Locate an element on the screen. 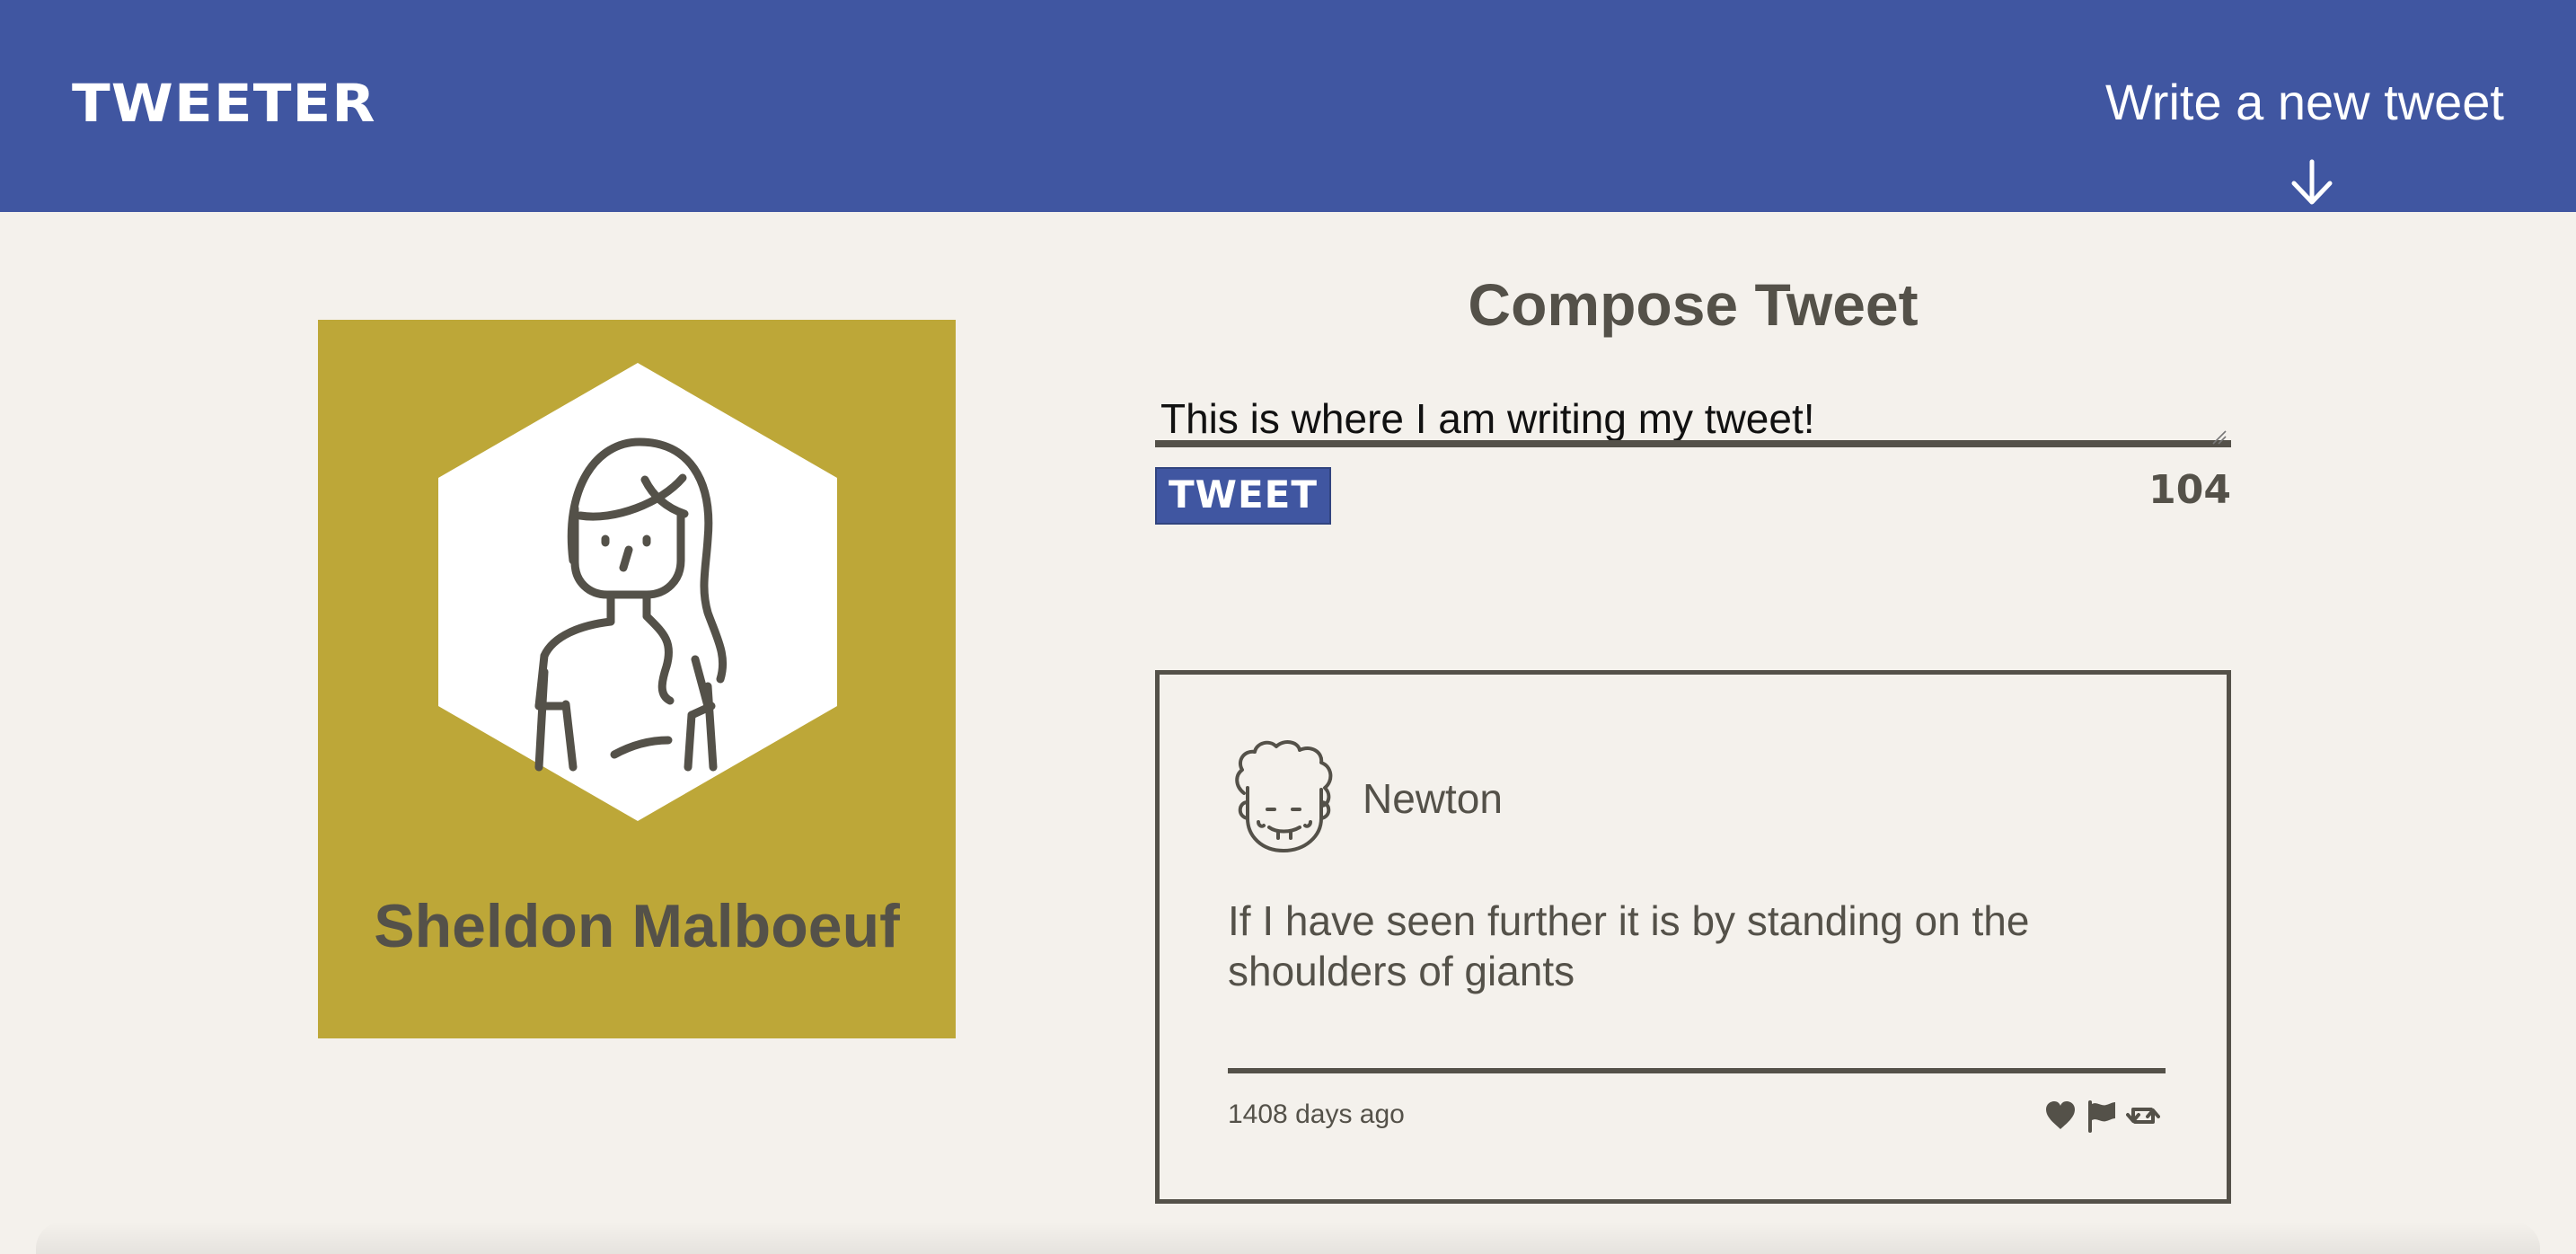 Image resolution: width=2576 pixels, height=1254 pixels. tweet-button: TWEET is located at coordinates (1243, 496).